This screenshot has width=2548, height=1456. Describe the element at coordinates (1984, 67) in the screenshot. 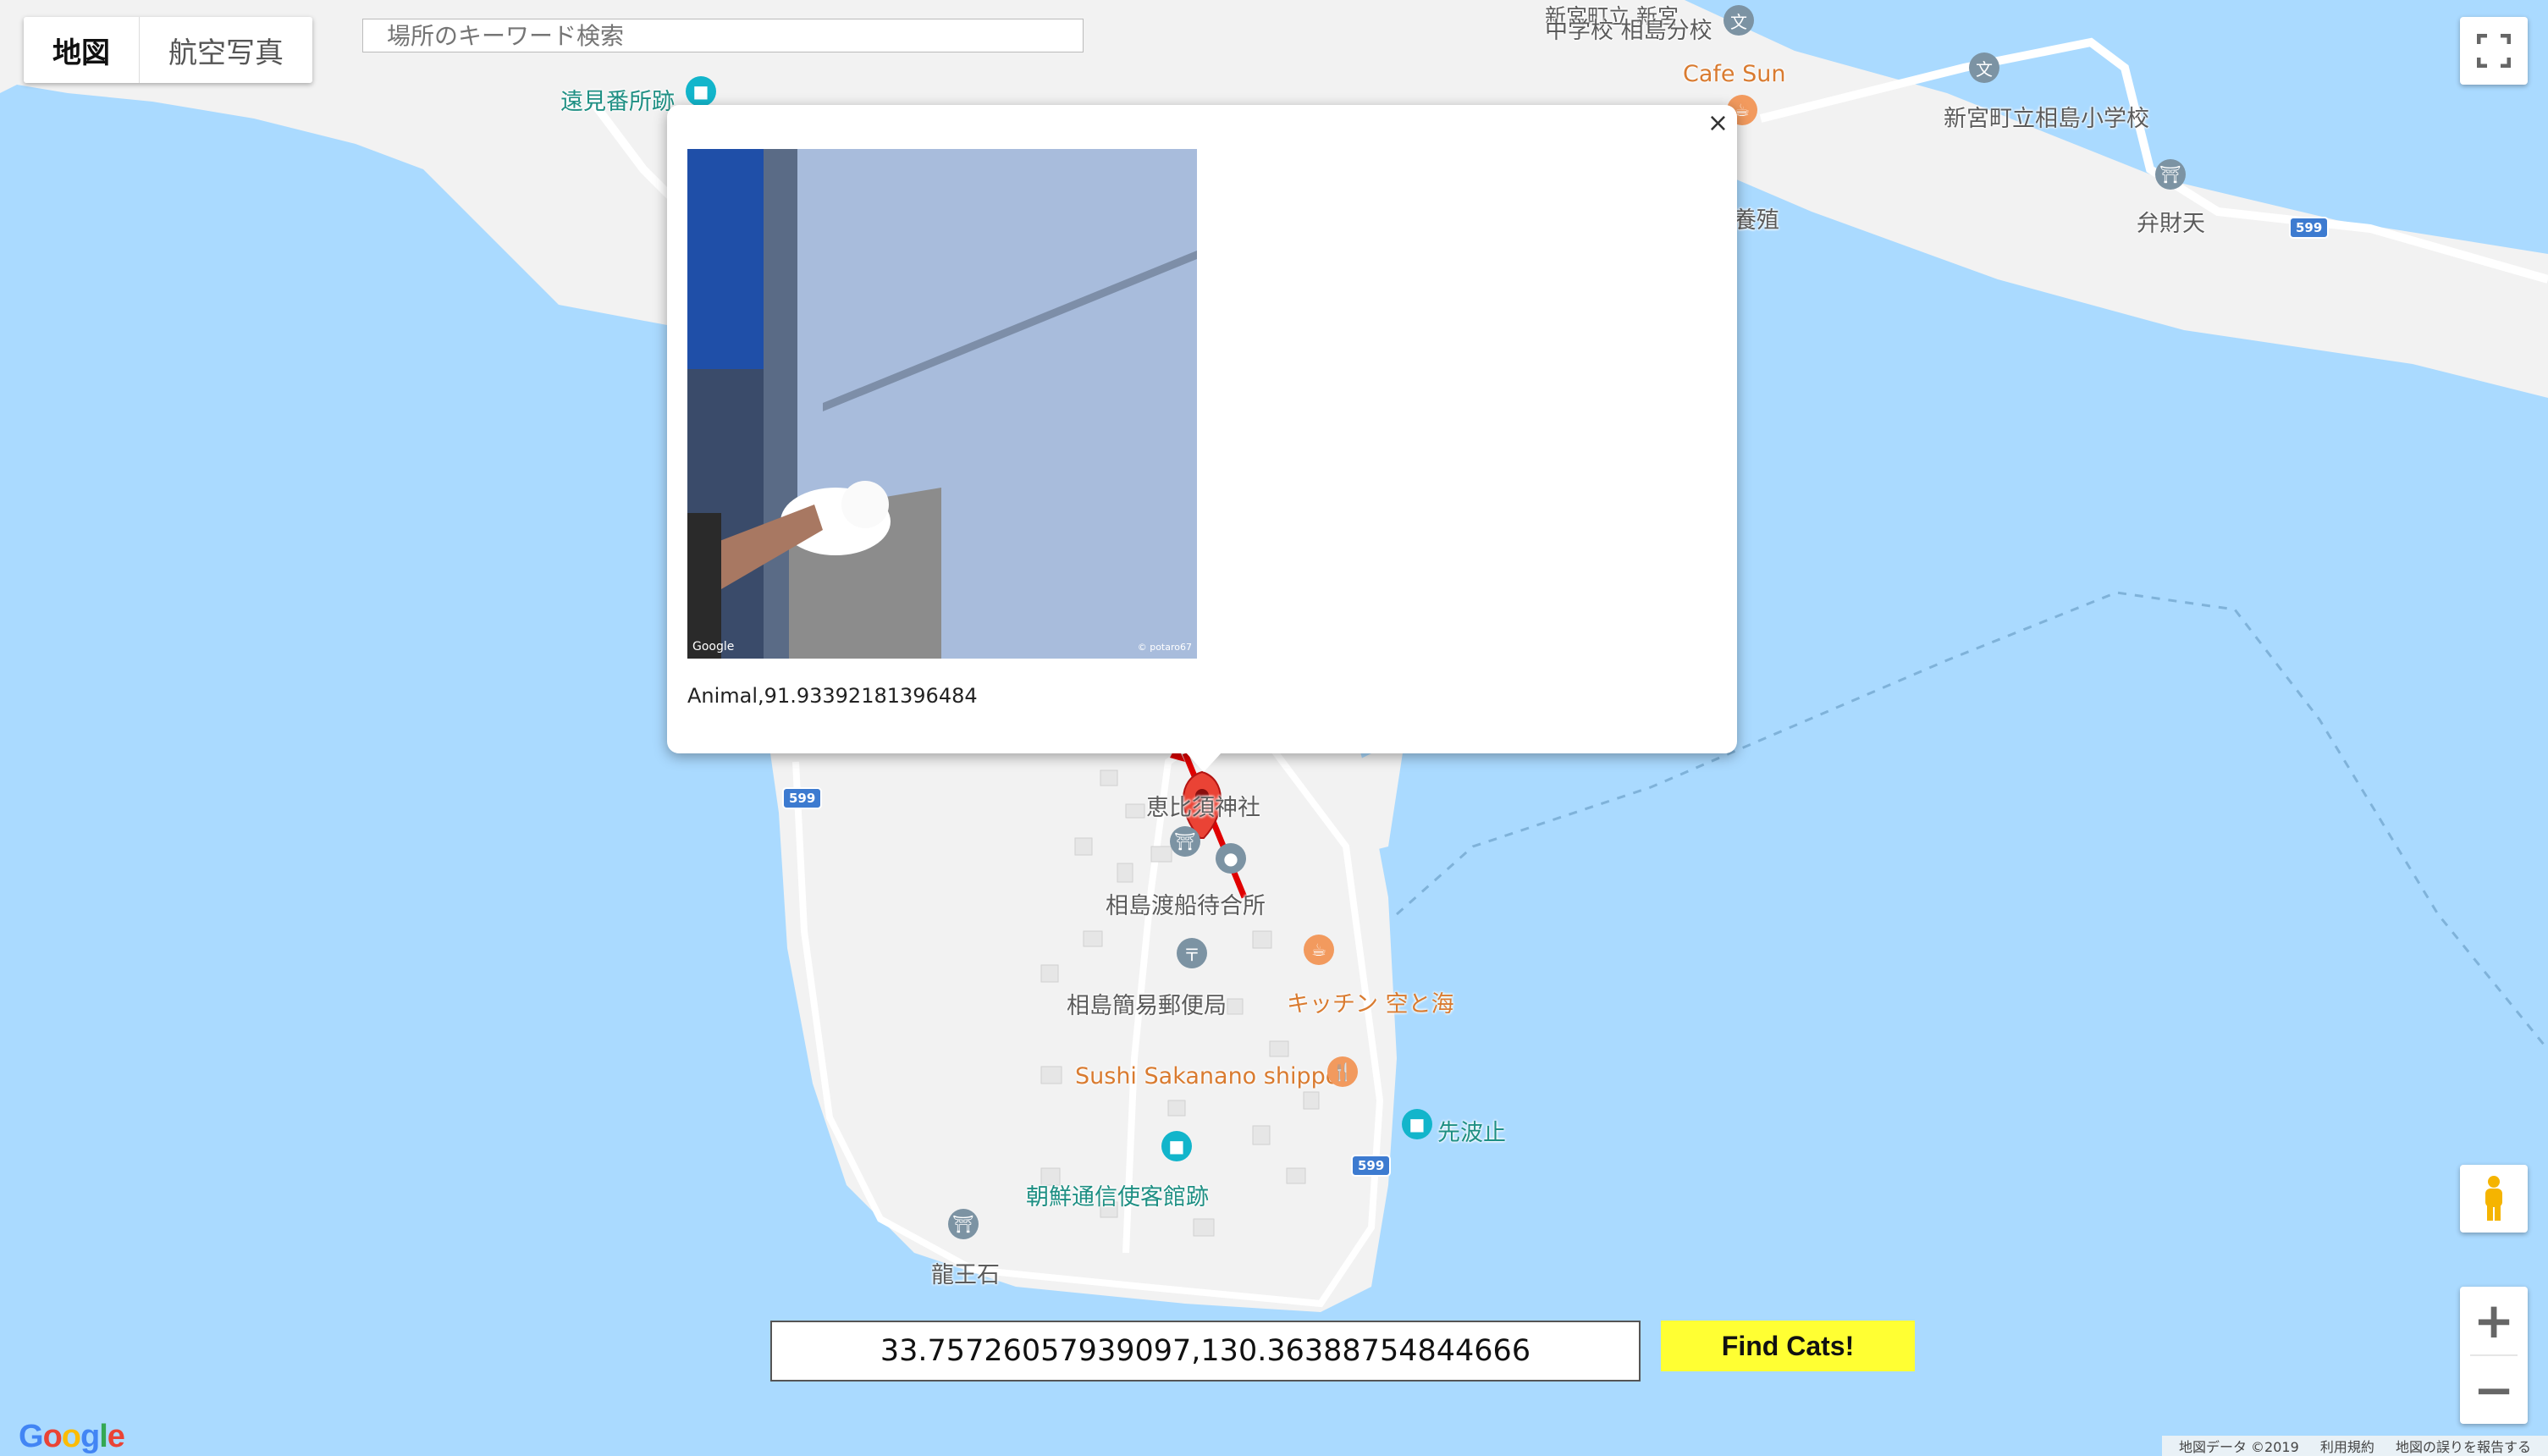

I see `elementary-school-icon: 文` at that location.